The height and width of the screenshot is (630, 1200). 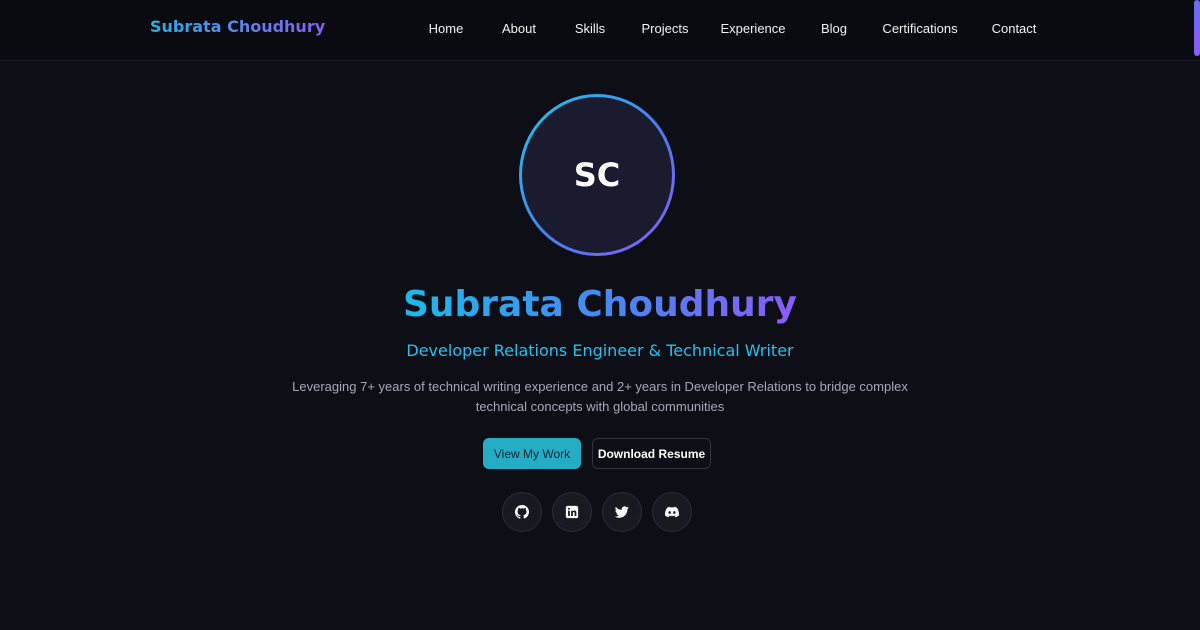 I want to click on github-link, so click(x=522, y=512).